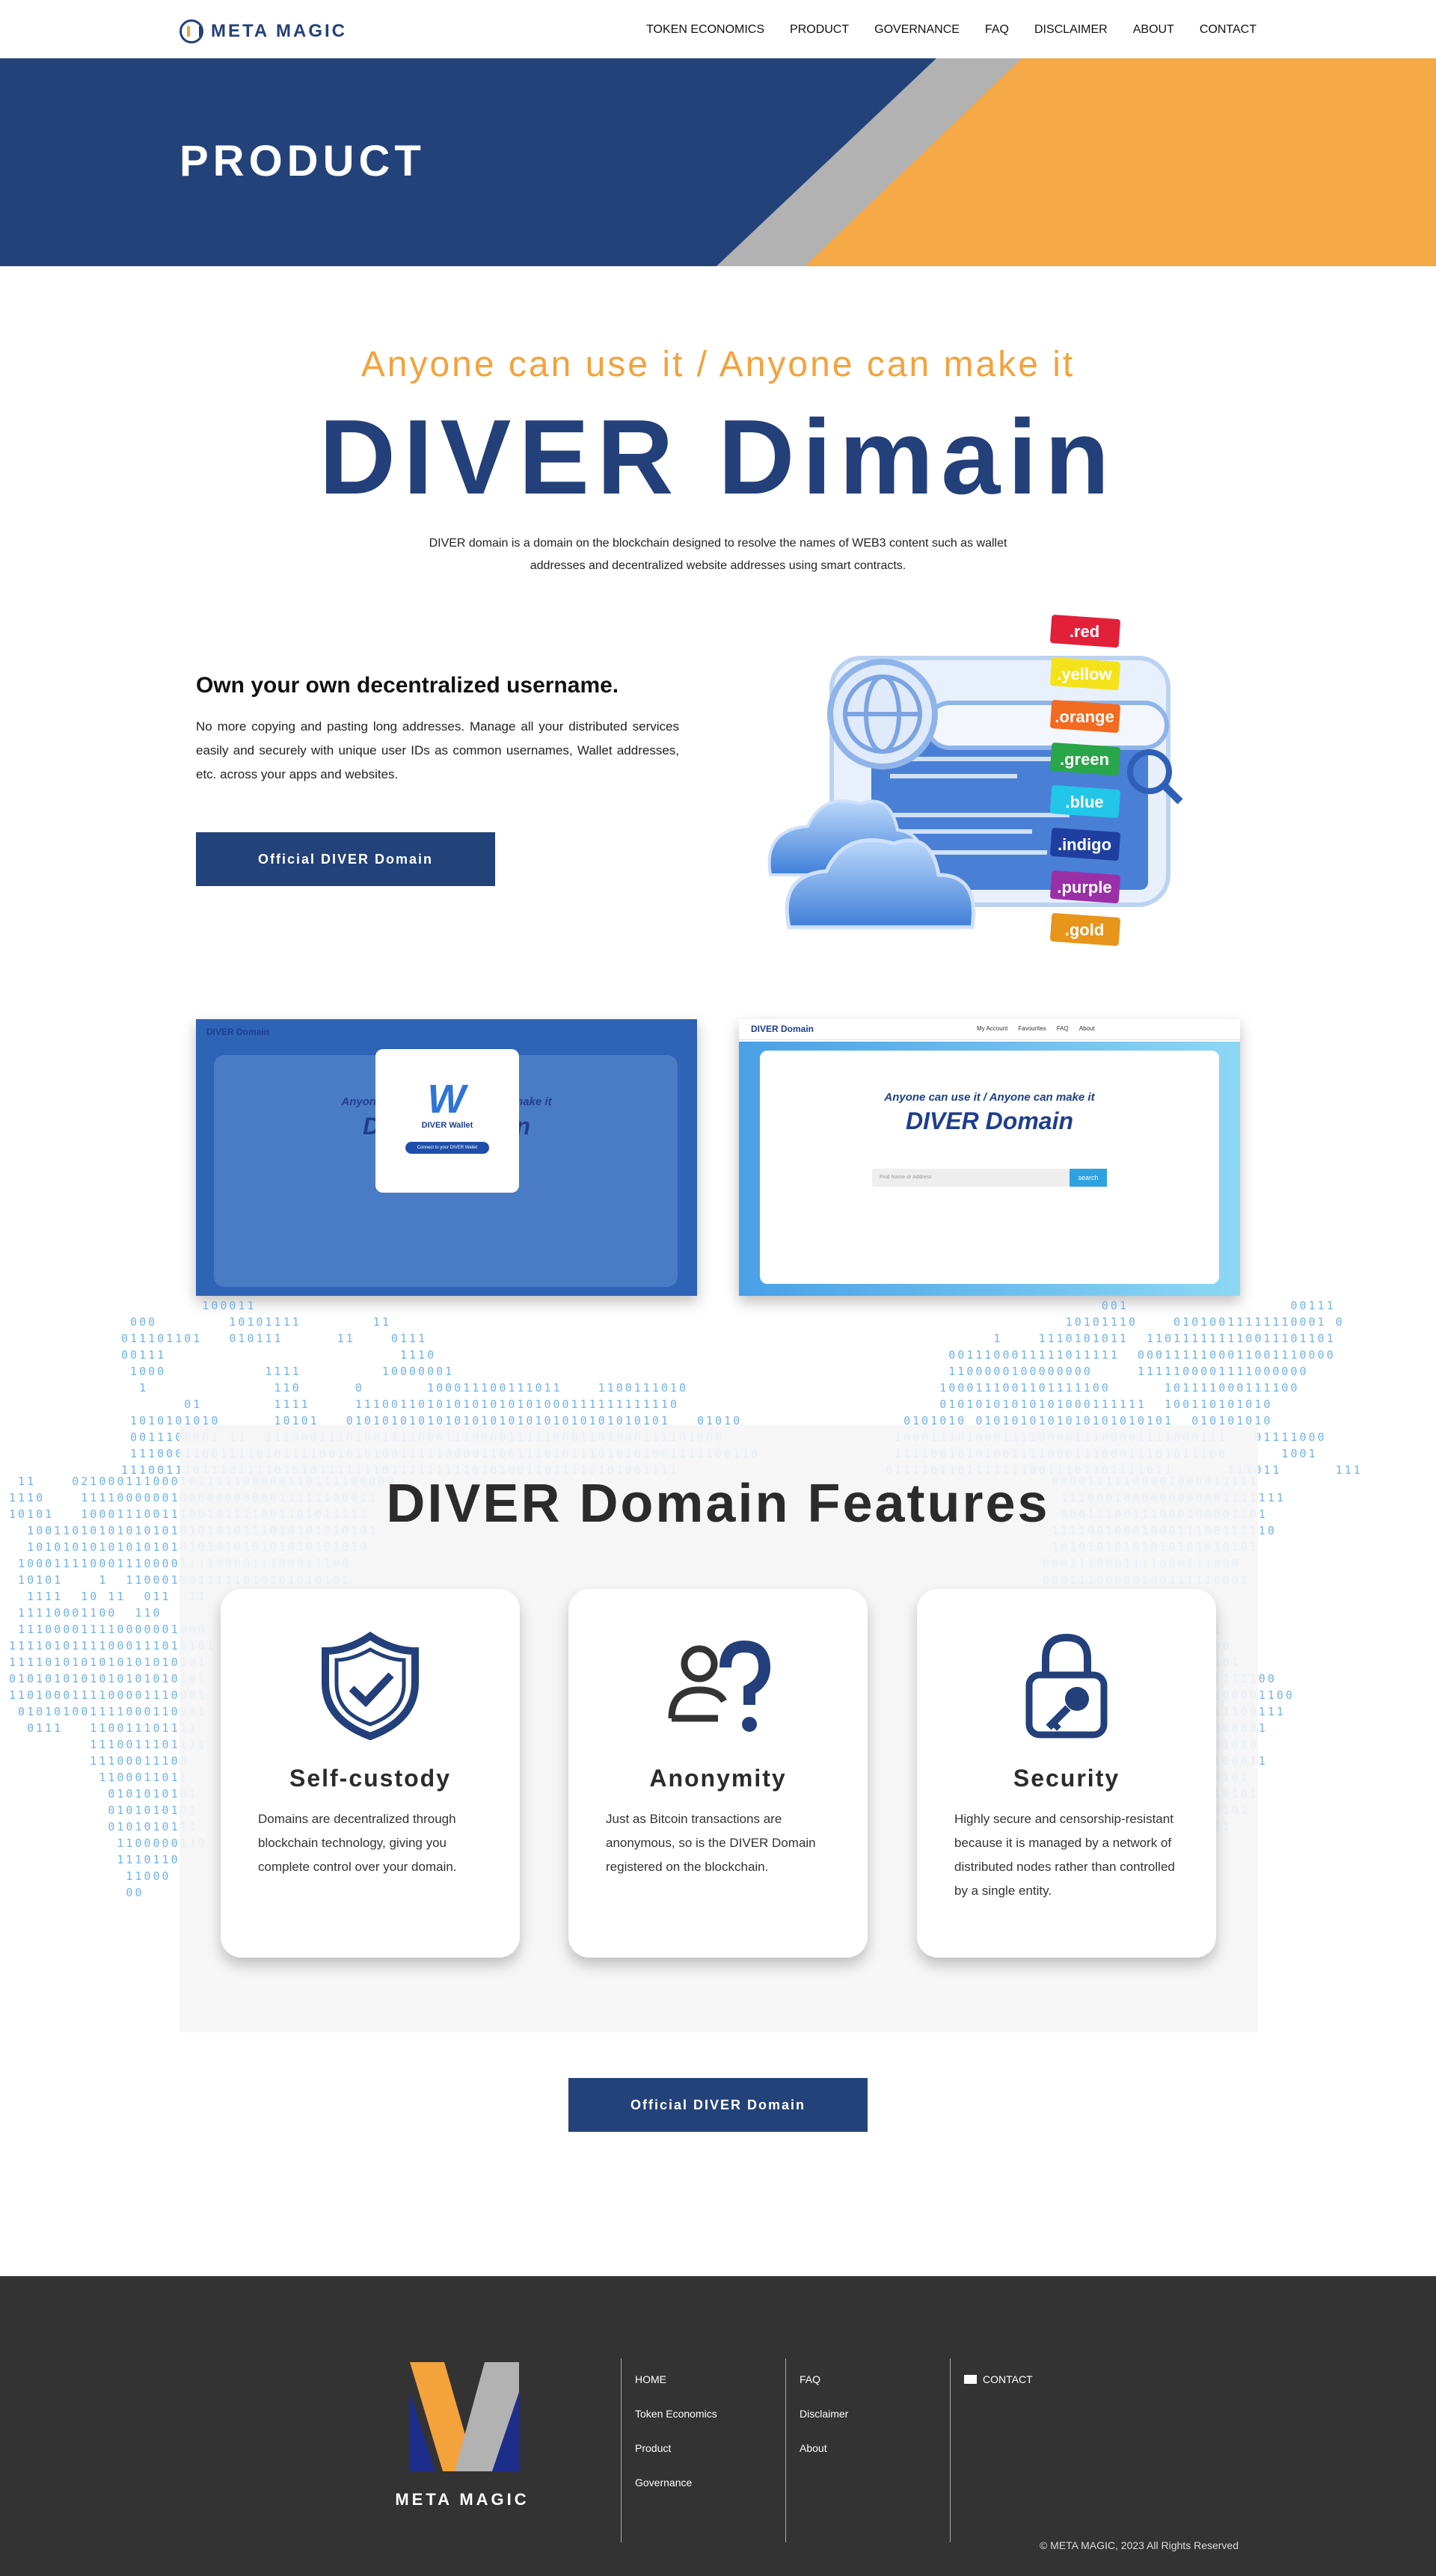 This screenshot has height=2576, width=1436. Describe the element at coordinates (1084, 674) in the screenshot. I see `tag-yellow: .yellow` at that location.